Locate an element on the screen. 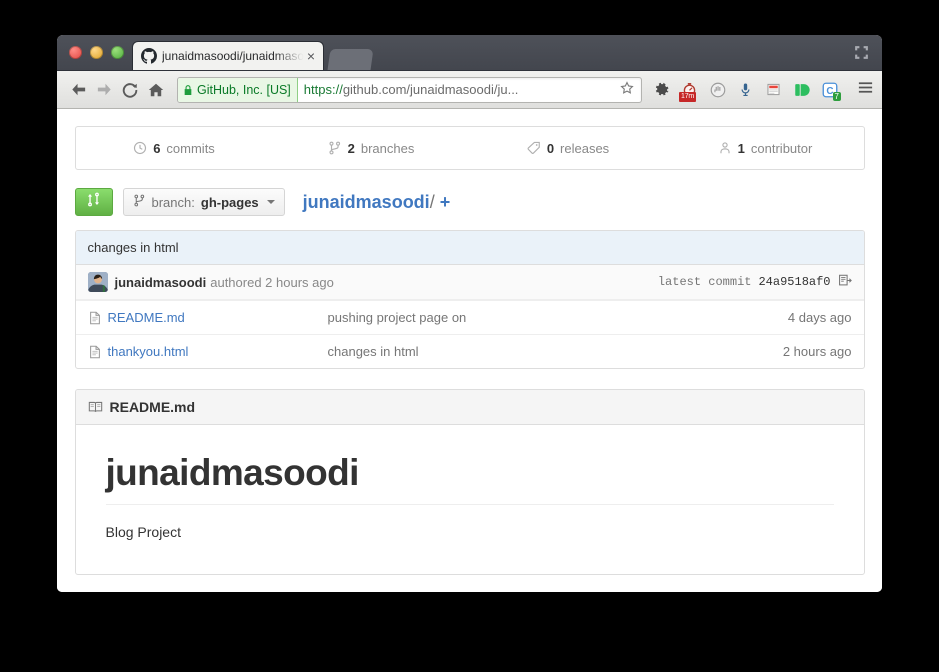 The image size is (939, 672). url-scheme: https:// is located at coordinates (323, 89).